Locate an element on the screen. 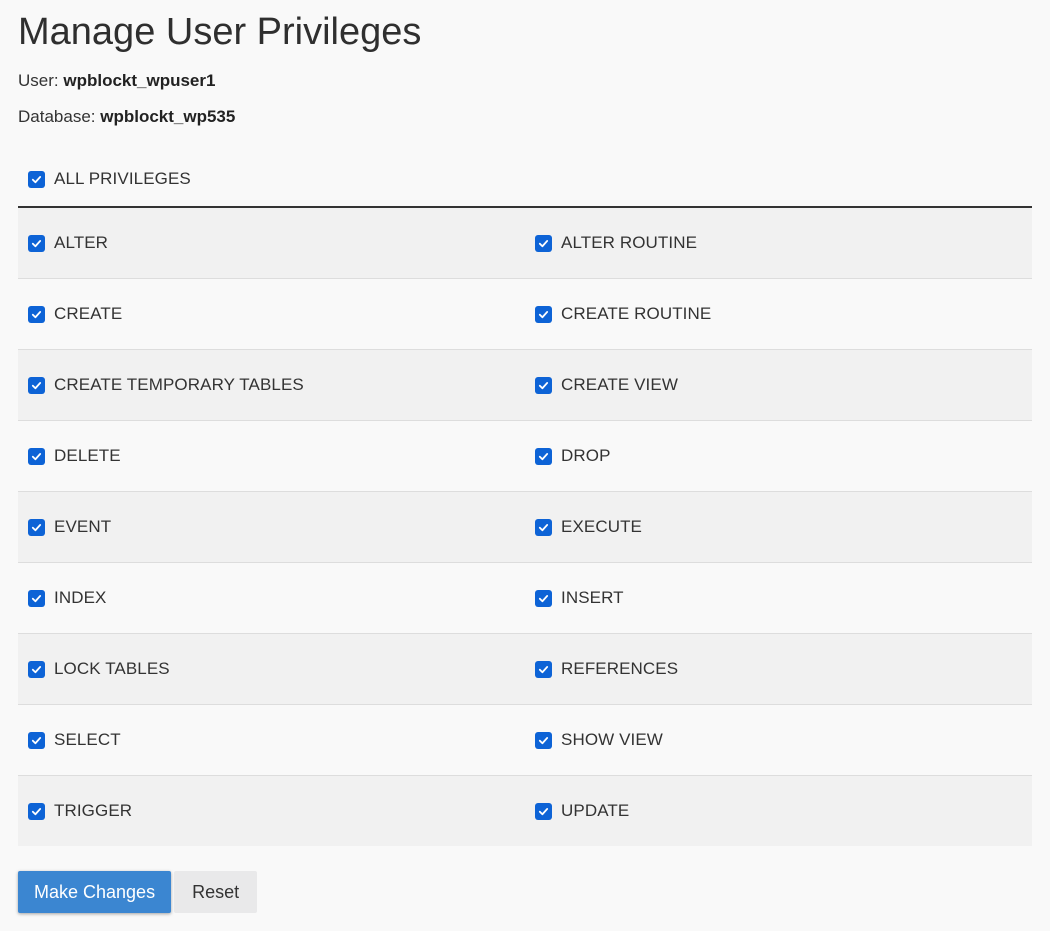  privilege-row: CREATE TEMPORARY TABLES CREATE VIEW is located at coordinates (525, 385).